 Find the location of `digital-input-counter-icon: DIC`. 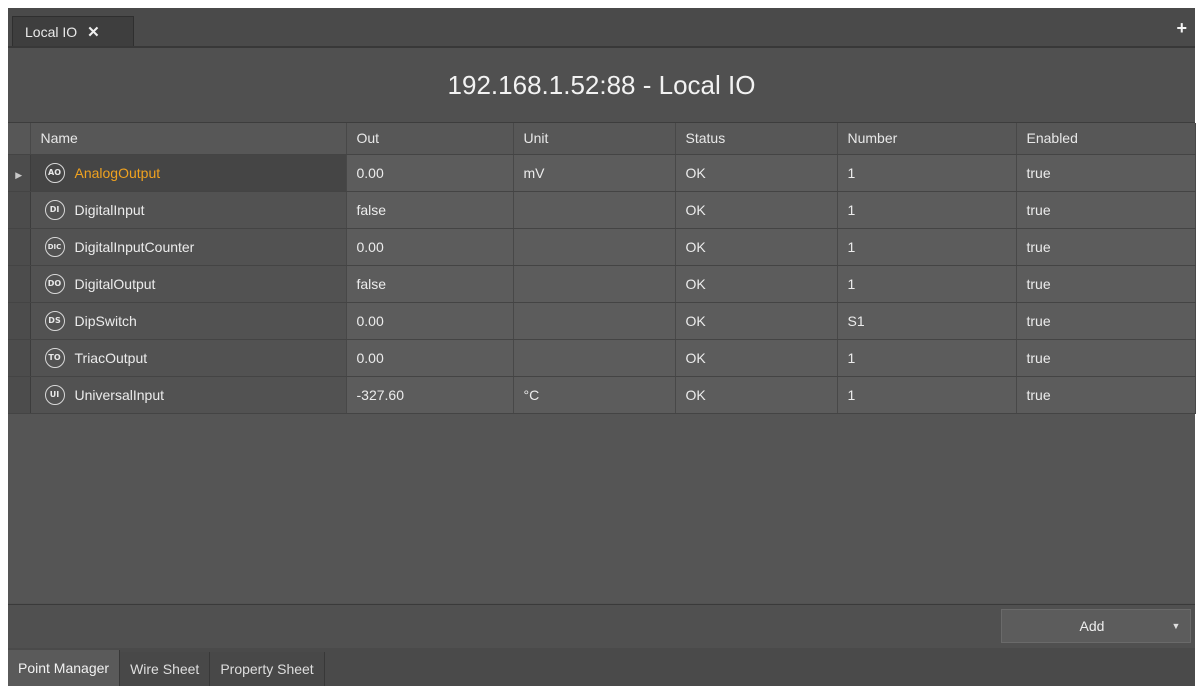

digital-input-counter-icon: DIC is located at coordinates (54, 246).